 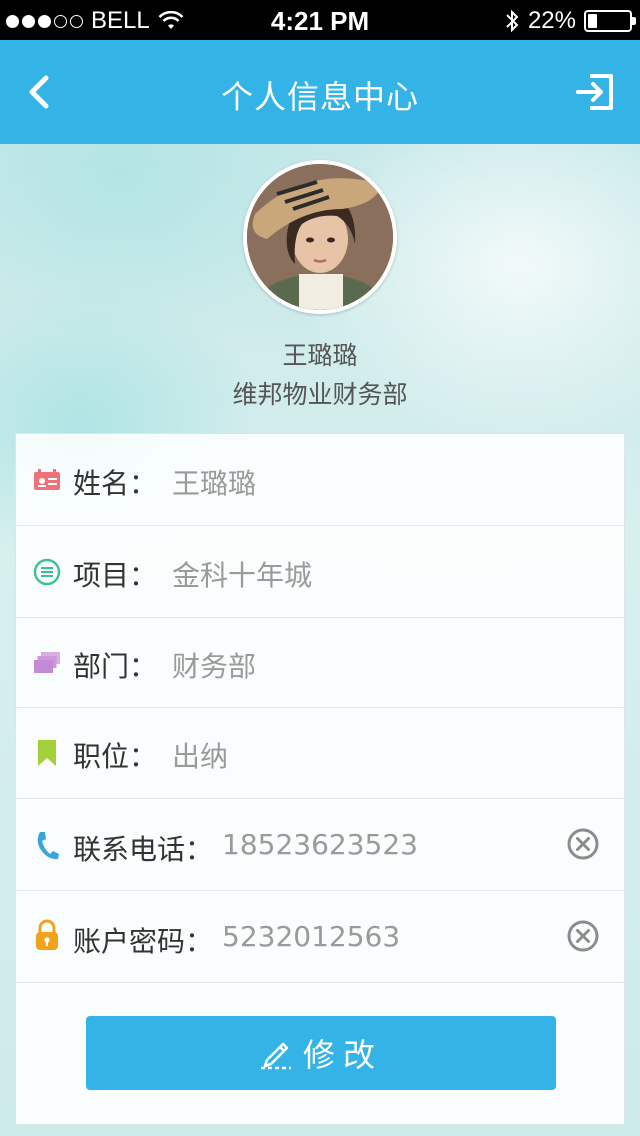 I want to click on avatar-portrait-image, so click(x=320, y=237).